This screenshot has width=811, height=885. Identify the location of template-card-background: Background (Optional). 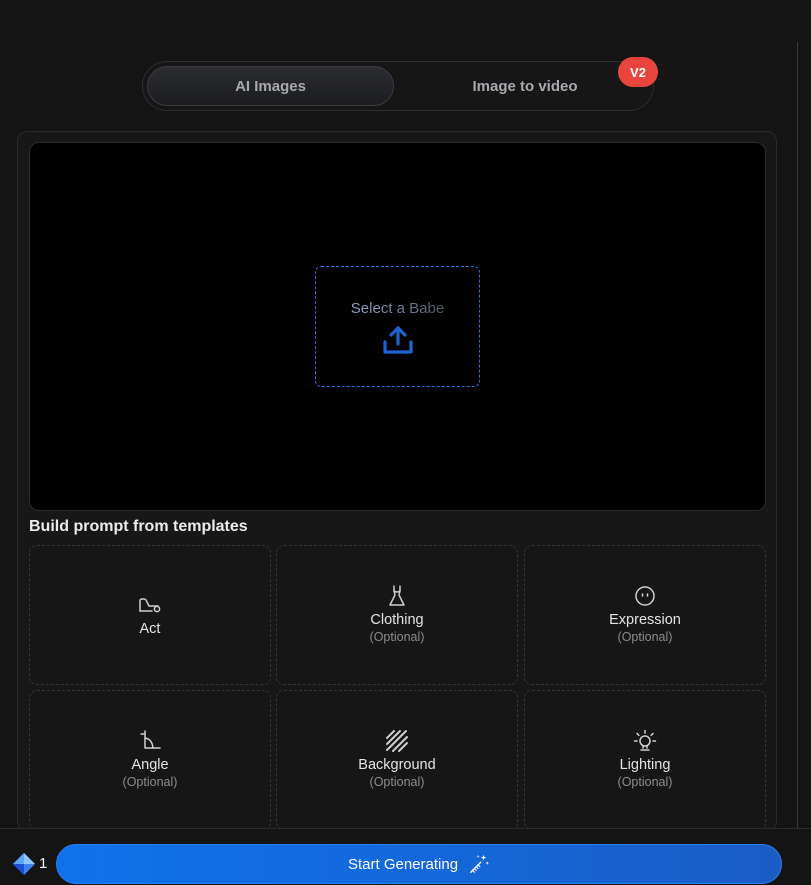
(397, 760).